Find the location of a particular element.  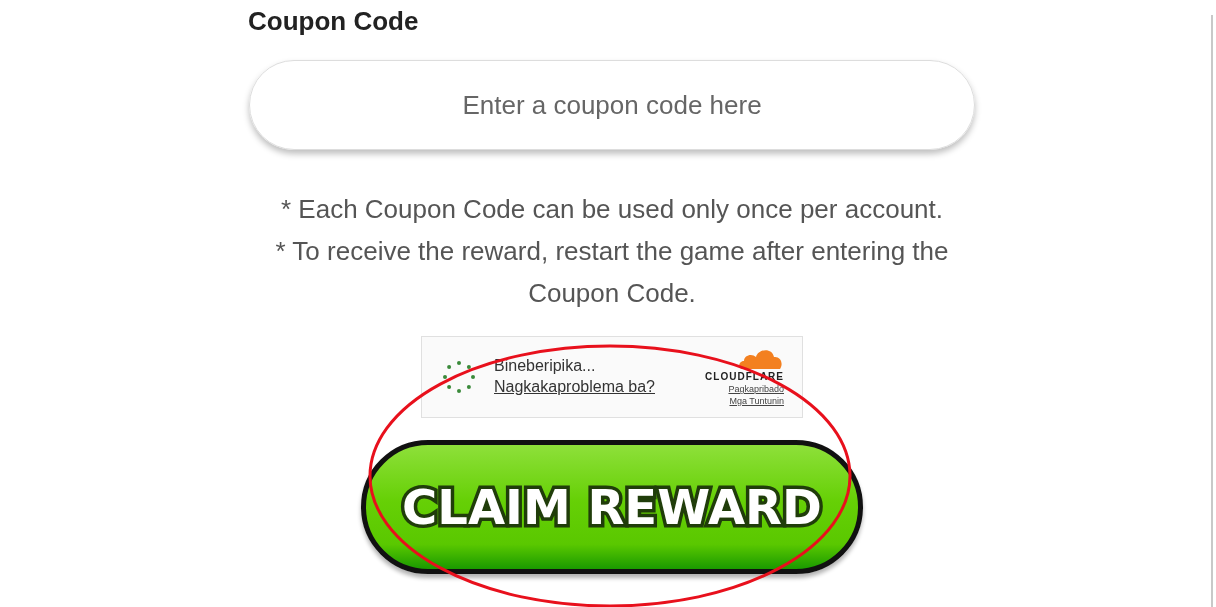

section-title: Coupon Code is located at coordinates (333, 21).